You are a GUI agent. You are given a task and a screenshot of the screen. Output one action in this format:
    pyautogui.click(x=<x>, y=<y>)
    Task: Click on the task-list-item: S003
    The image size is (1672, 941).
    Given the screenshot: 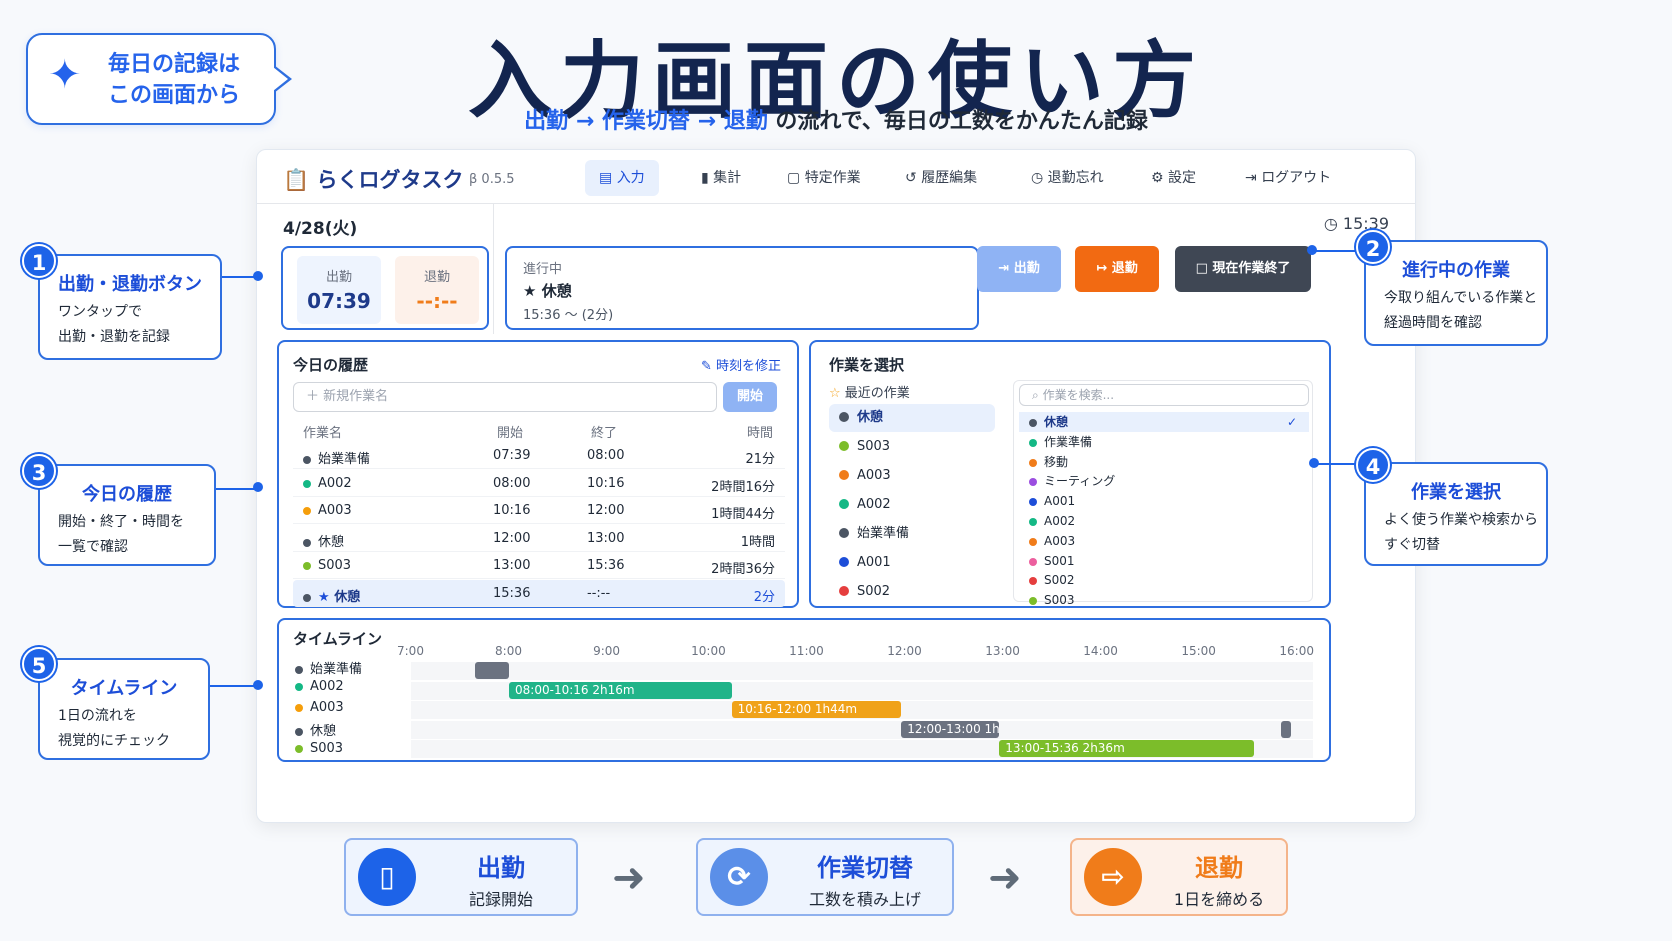 What is the action you would take?
    pyautogui.click(x=1164, y=600)
    